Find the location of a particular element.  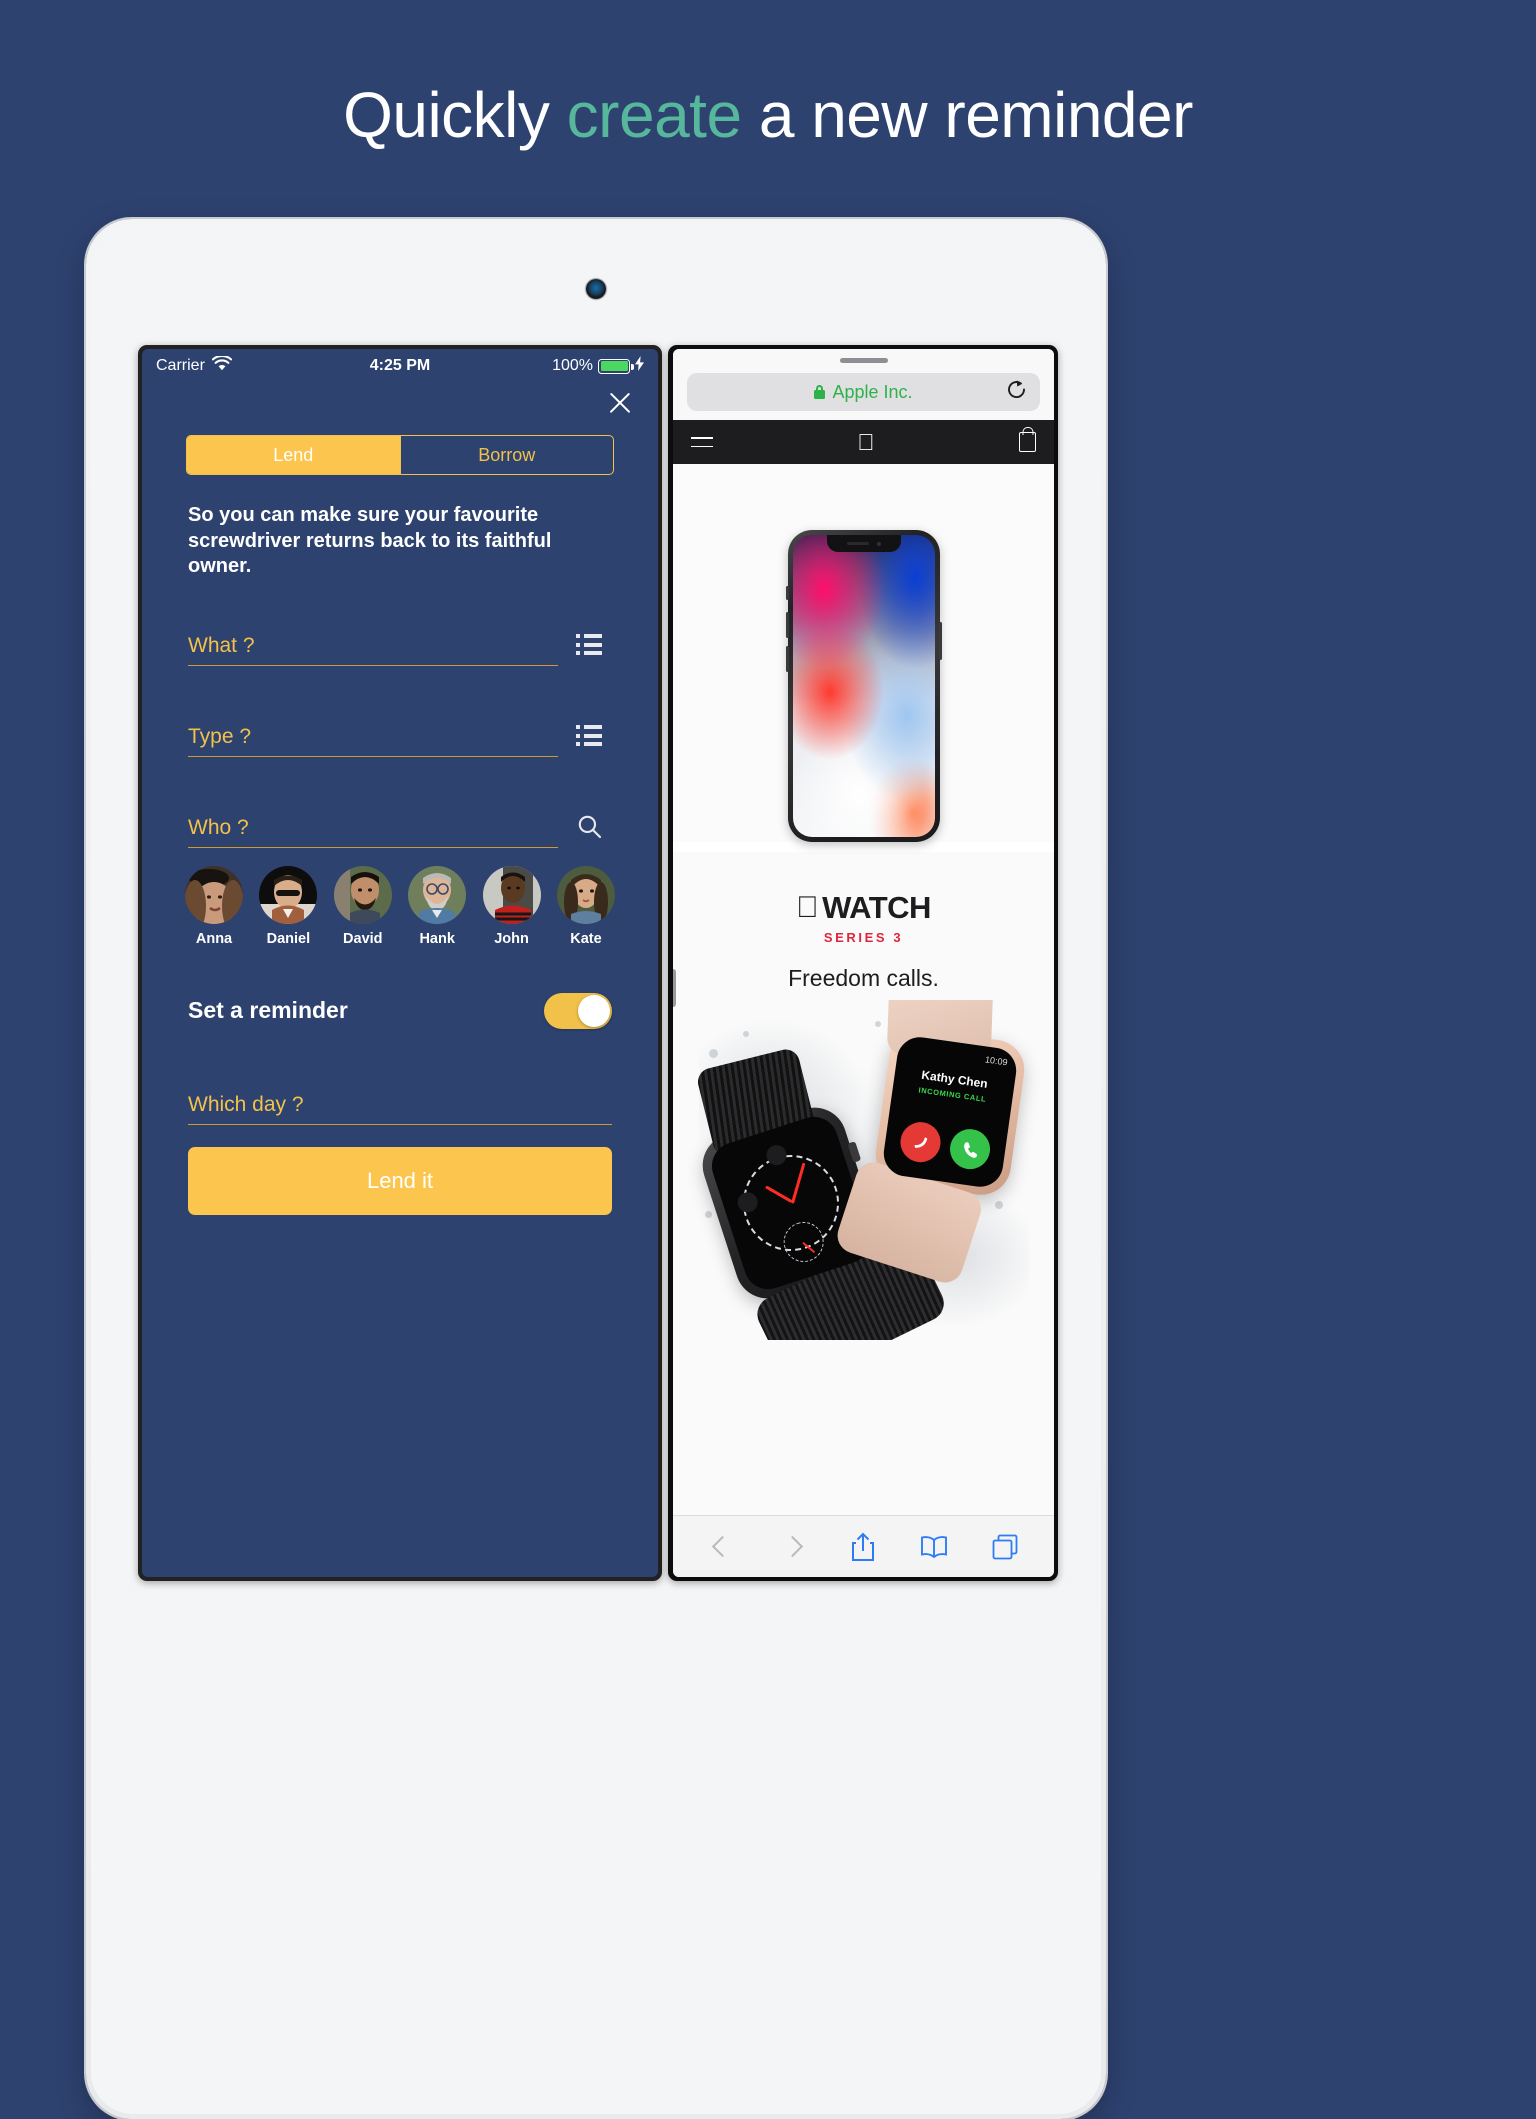

close-icon is located at coordinates (620, 403).